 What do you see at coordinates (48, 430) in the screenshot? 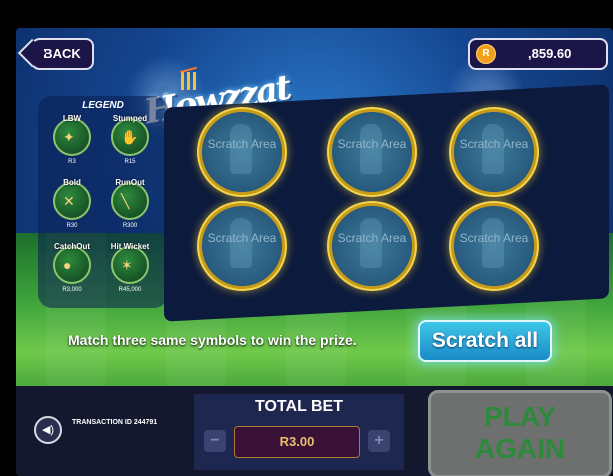
I see `speaker-icon: ◀)` at bounding box center [48, 430].